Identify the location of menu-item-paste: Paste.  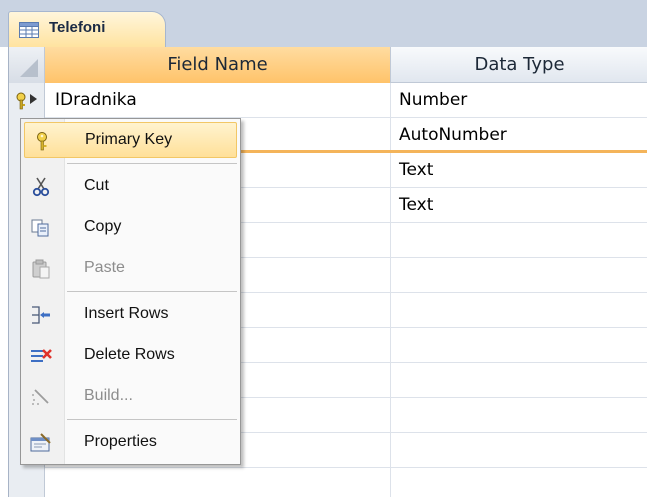
(130, 269).